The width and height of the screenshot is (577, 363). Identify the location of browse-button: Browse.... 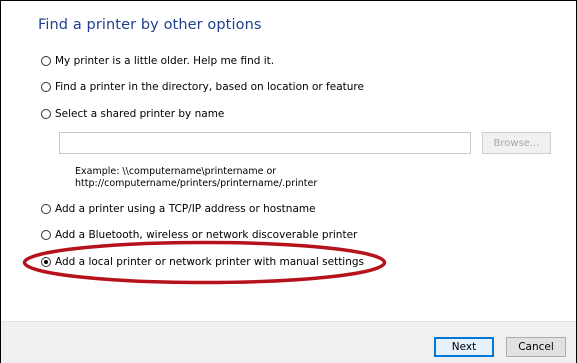
(516, 143).